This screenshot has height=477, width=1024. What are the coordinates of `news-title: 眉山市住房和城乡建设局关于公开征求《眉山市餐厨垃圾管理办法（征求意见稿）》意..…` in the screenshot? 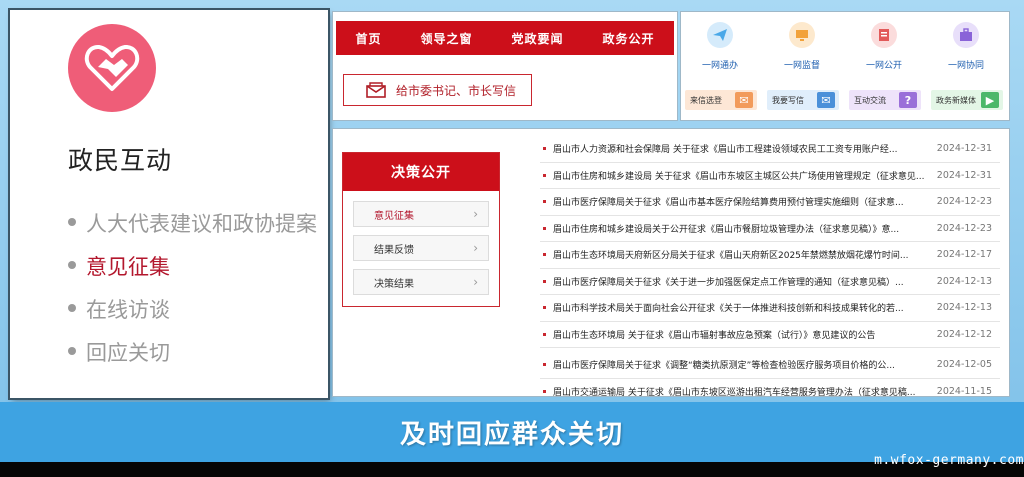 It's located at (743, 228).